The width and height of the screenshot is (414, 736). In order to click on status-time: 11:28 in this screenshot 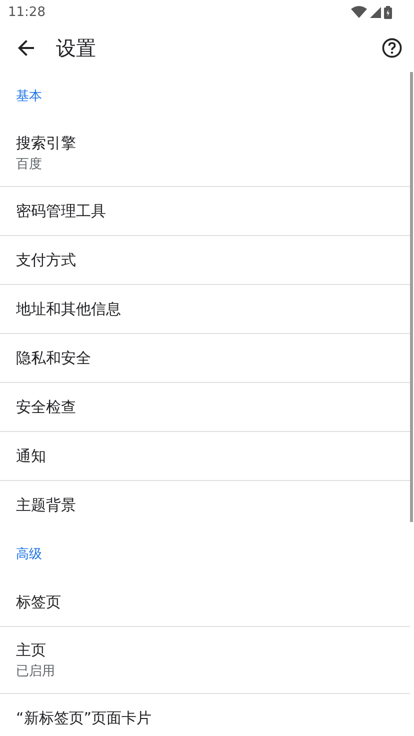, I will do `click(27, 12)`.